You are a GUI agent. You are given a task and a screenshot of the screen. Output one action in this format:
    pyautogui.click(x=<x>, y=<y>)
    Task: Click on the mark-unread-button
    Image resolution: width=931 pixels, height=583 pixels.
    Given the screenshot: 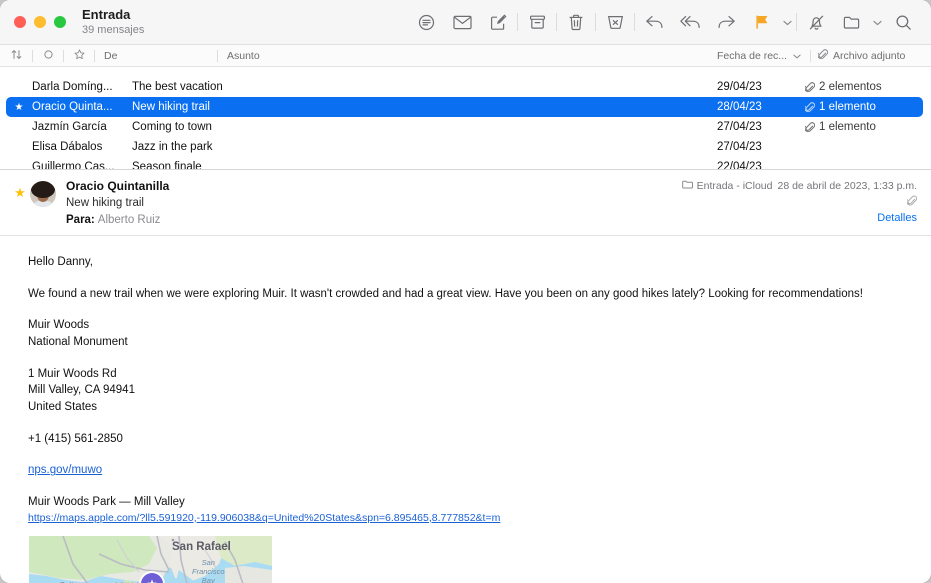 What is the action you would take?
    pyautogui.click(x=462, y=22)
    